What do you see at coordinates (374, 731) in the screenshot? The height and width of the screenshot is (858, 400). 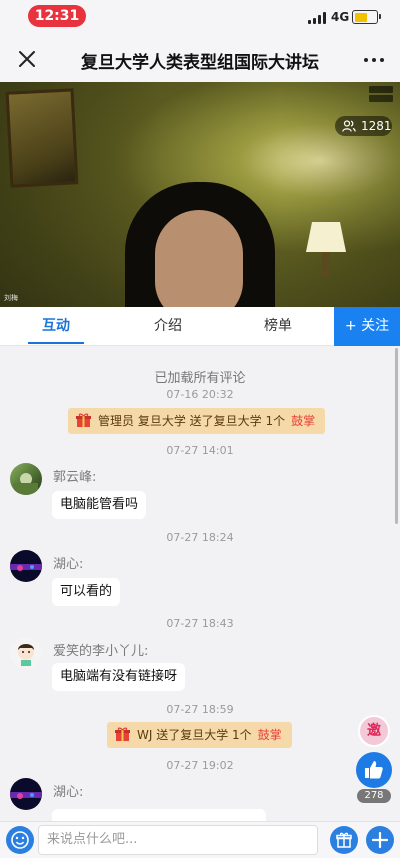 I see `invite-button: 邀` at bounding box center [374, 731].